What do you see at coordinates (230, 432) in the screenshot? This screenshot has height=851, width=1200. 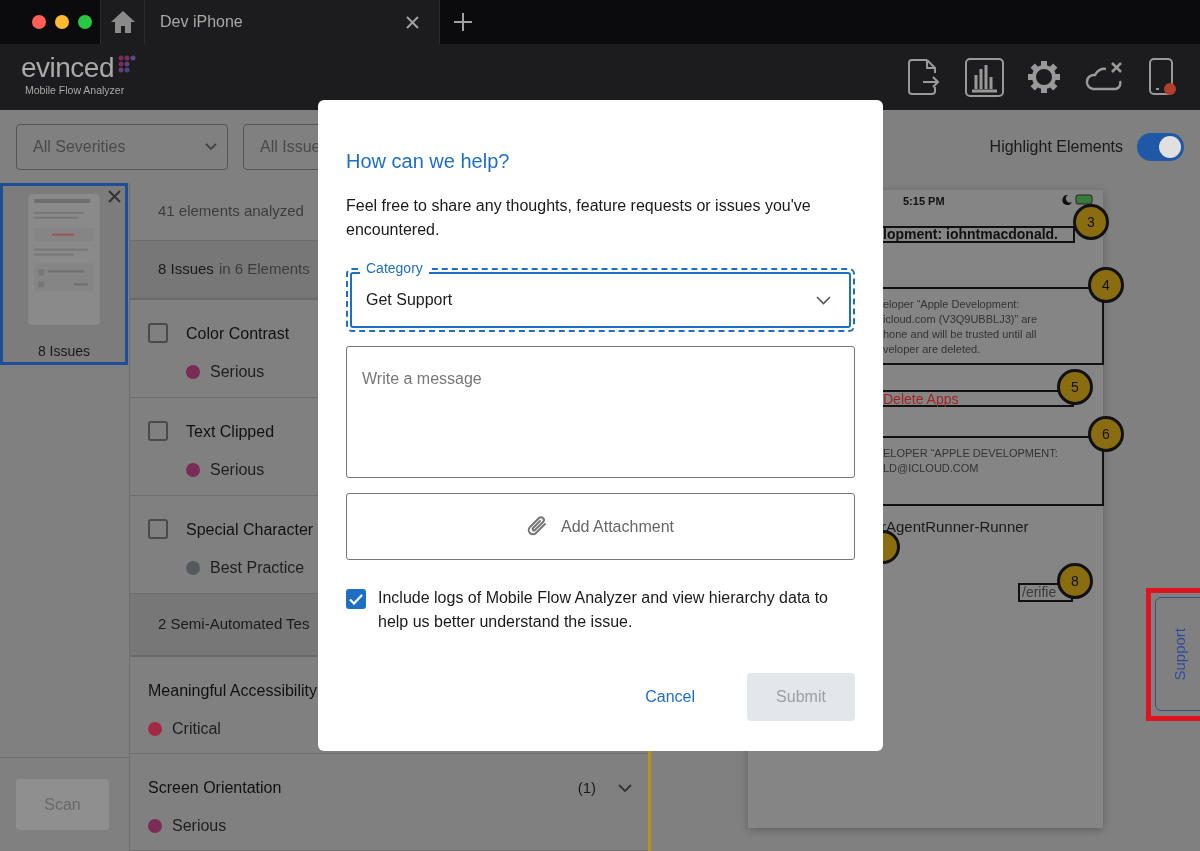 I see `issue-title: Text Clipped` at bounding box center [230, 432].